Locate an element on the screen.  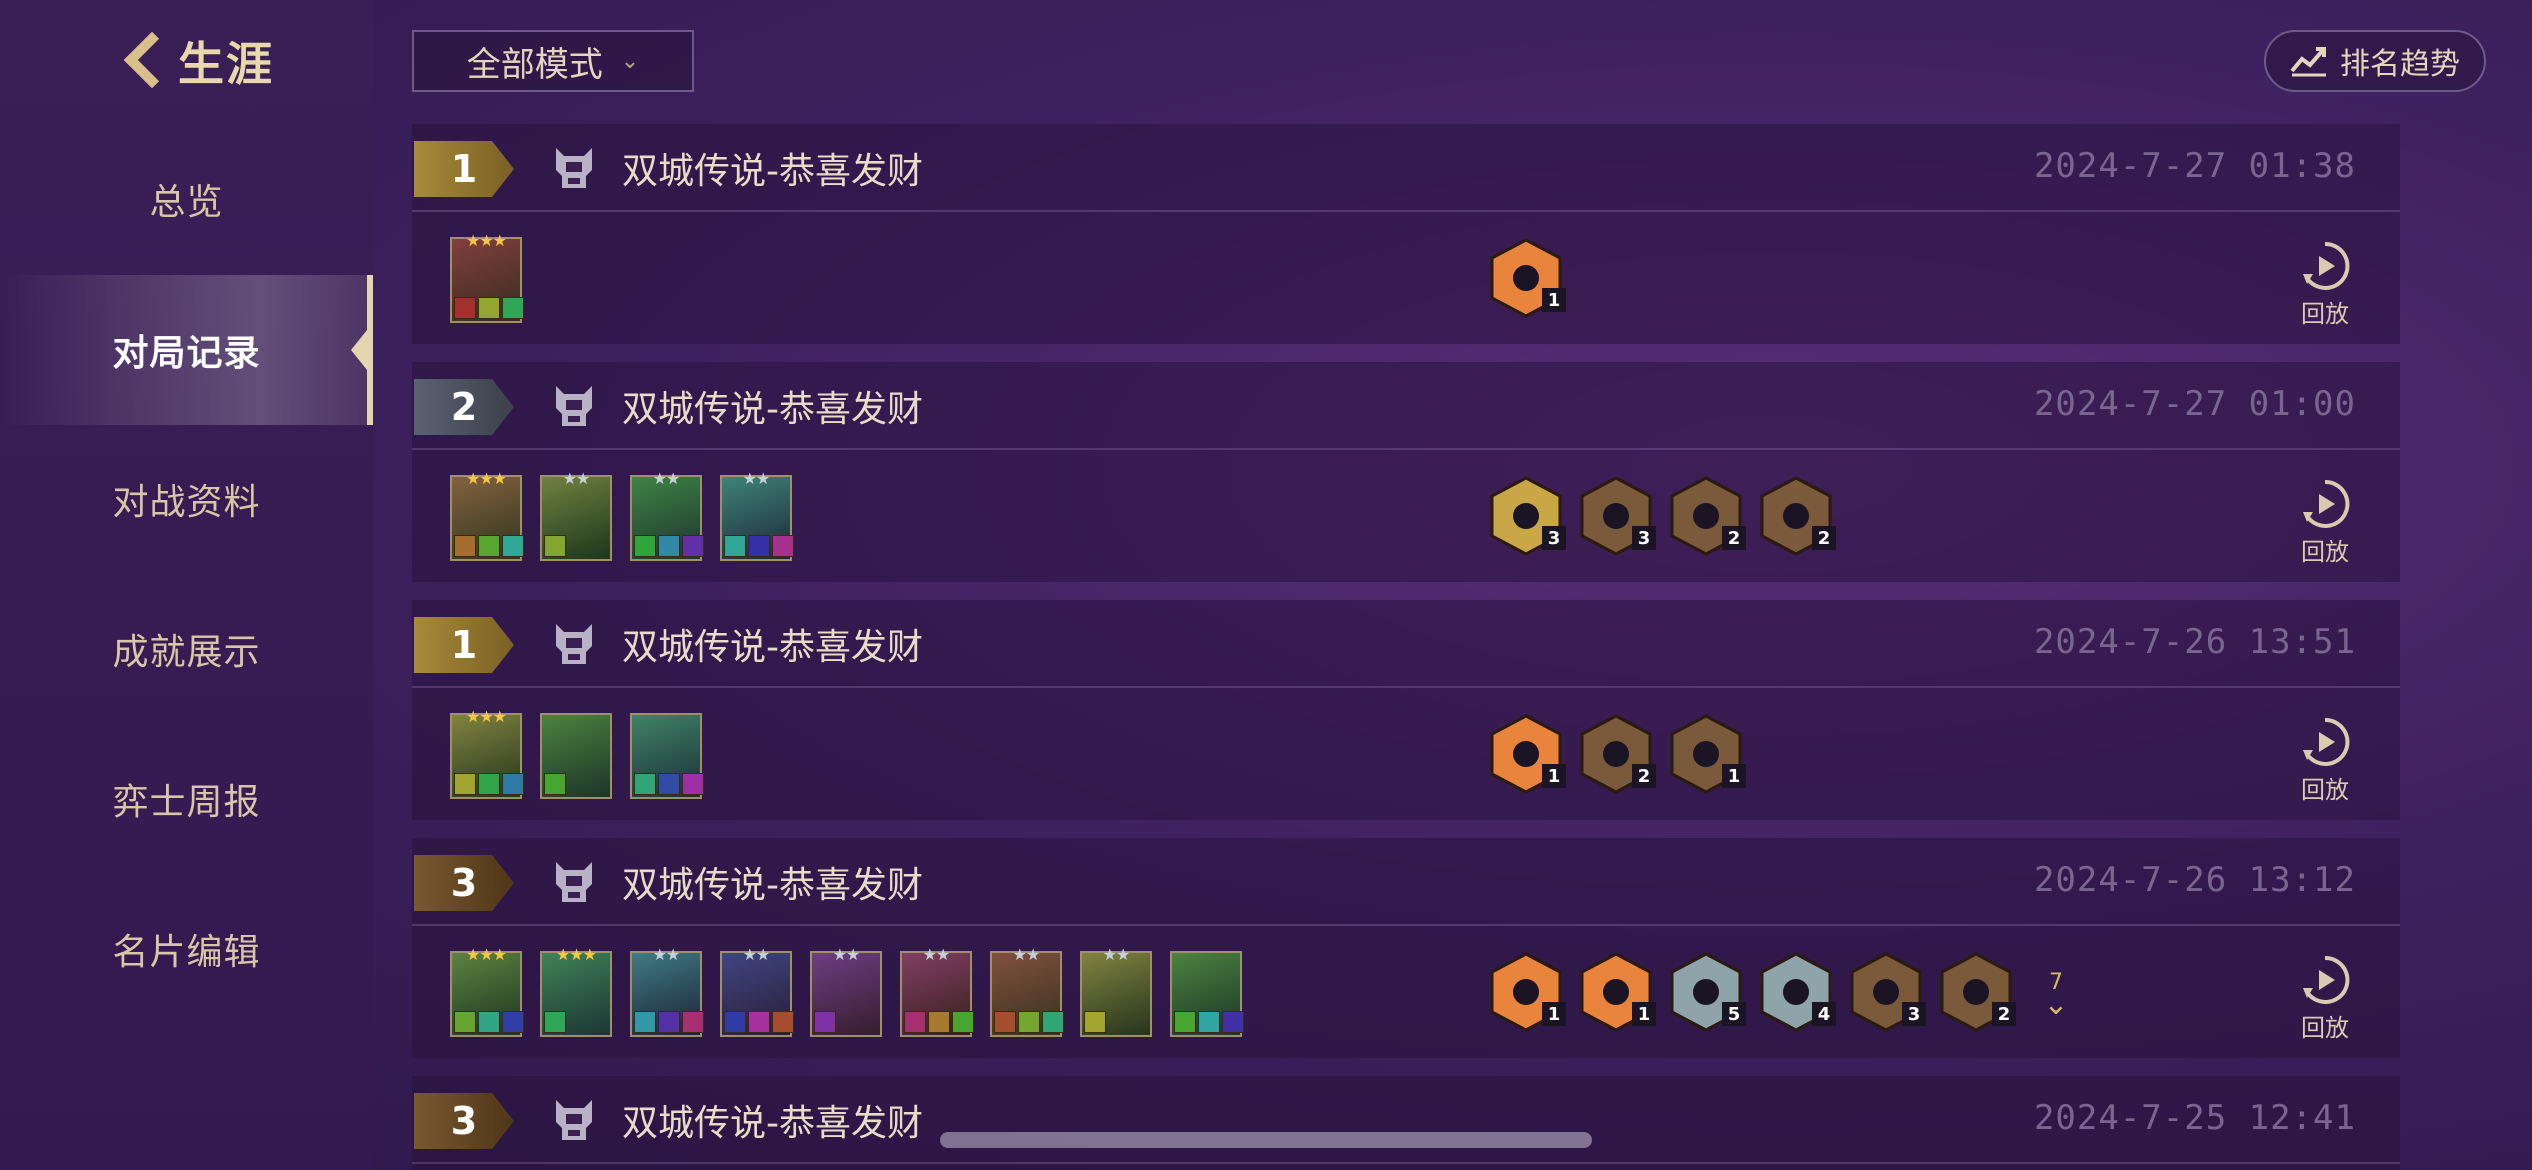
sidebar-item-battle-stats: 对战资料 is located at coordinates (186, 499).